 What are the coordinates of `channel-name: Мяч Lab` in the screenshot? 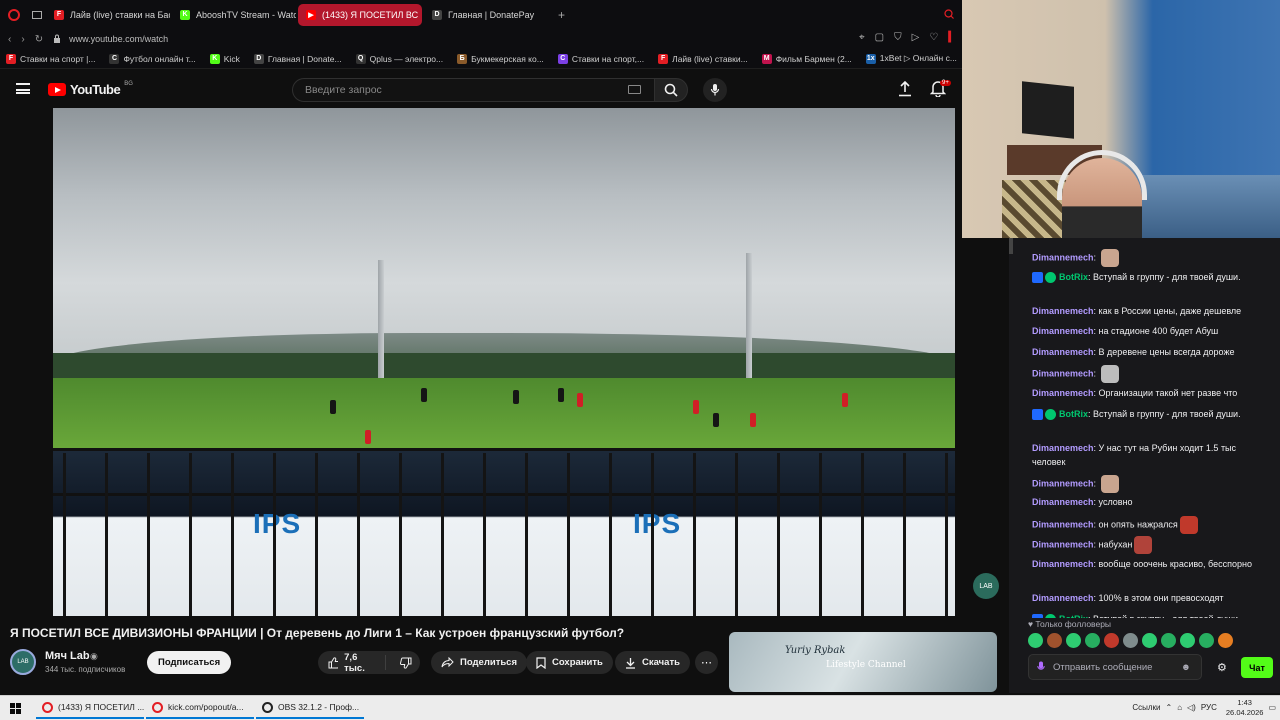 It's located at (67, 656).